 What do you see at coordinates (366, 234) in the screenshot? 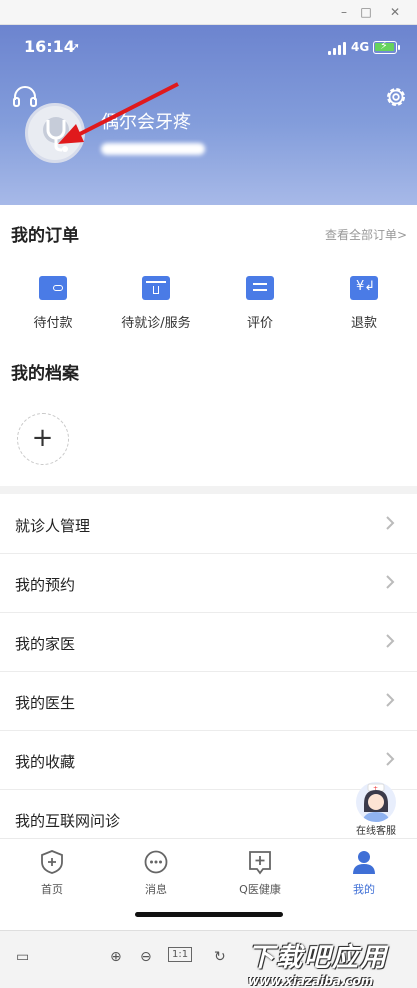
I see `see-all-orders-link: 查看全部订单>` at bounding box center [366, 234].